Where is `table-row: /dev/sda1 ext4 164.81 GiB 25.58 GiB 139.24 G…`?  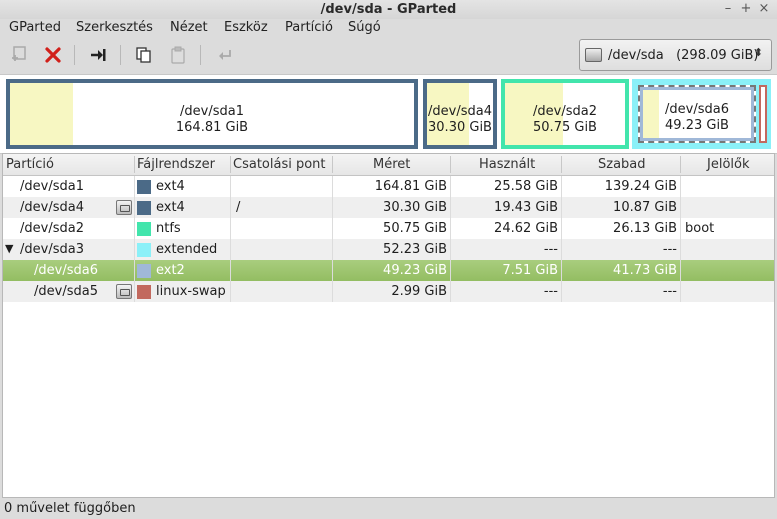 table-row: /dev/sda1 ext4 164.81 GiB 25.58 GiB 139.24 G… is located at coordinates (388, 186).